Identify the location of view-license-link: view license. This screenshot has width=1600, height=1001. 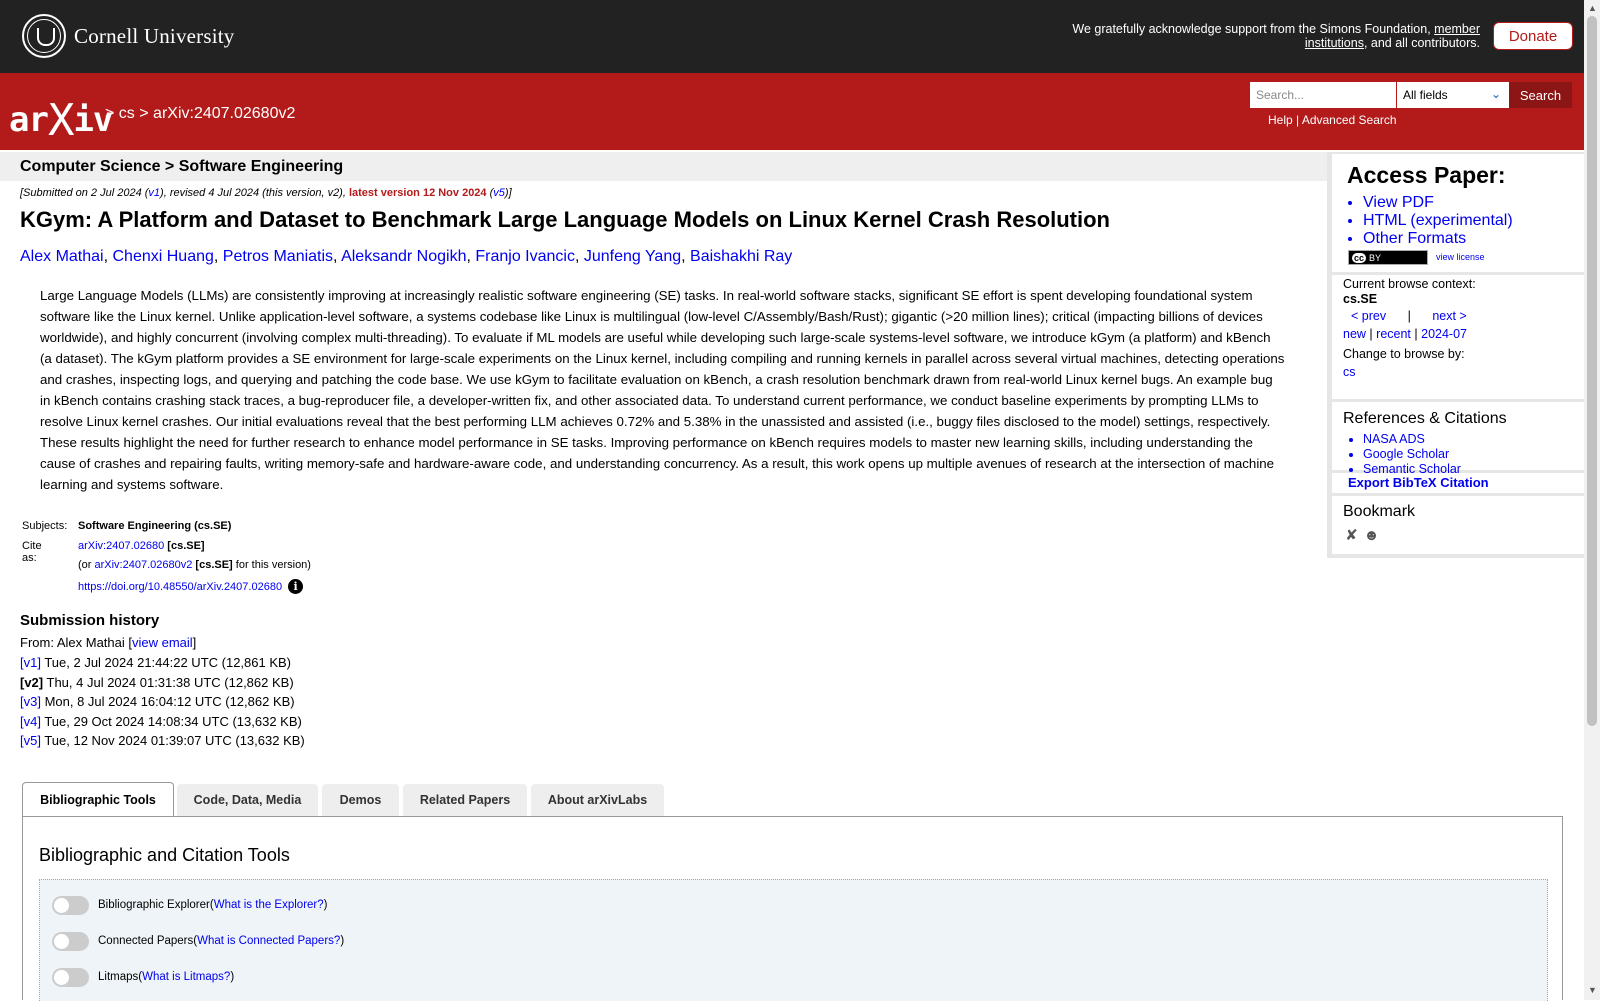
(1460, 257).